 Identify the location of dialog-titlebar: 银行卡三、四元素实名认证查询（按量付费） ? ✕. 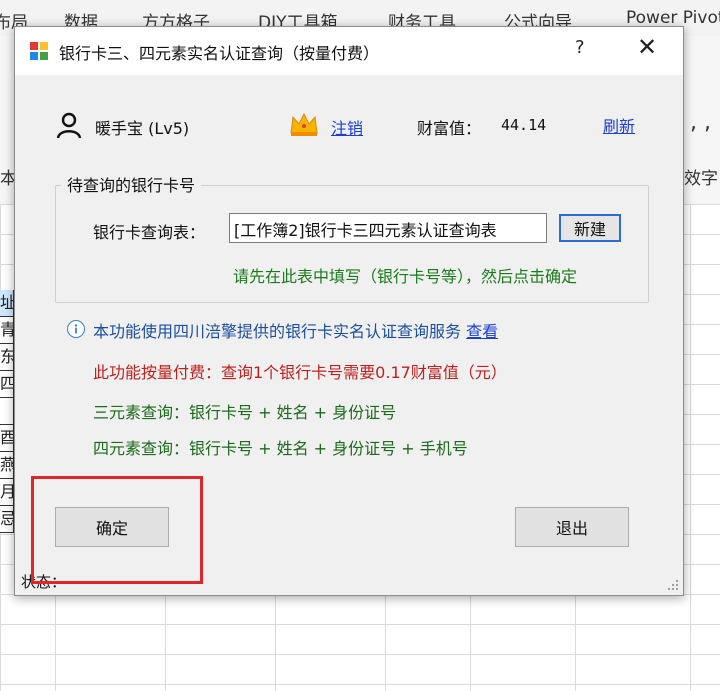
(349, 51).